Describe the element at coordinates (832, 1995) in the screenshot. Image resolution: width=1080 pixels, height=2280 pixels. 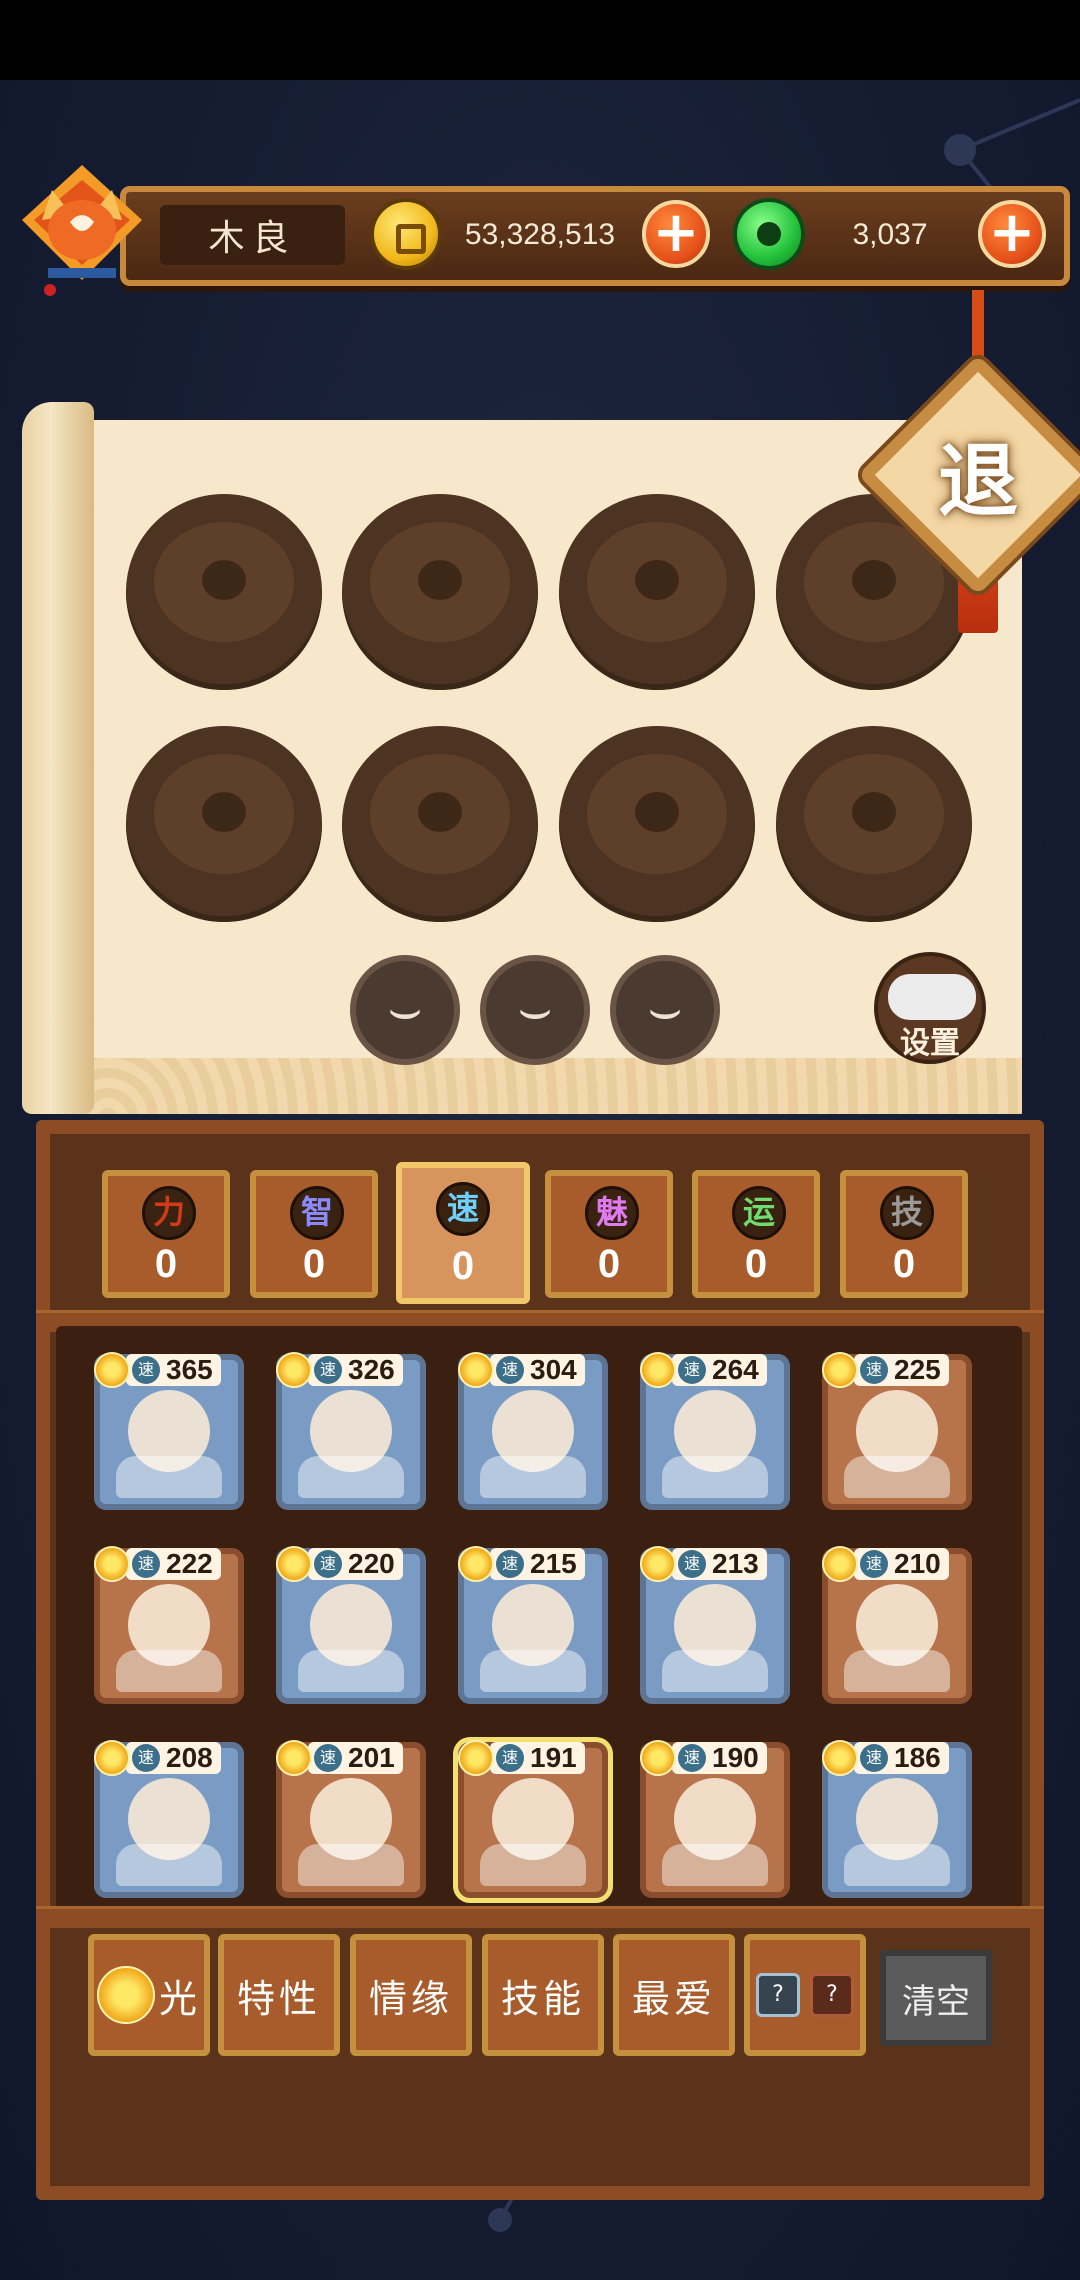
I see `unknown-icon: ?` at that location.